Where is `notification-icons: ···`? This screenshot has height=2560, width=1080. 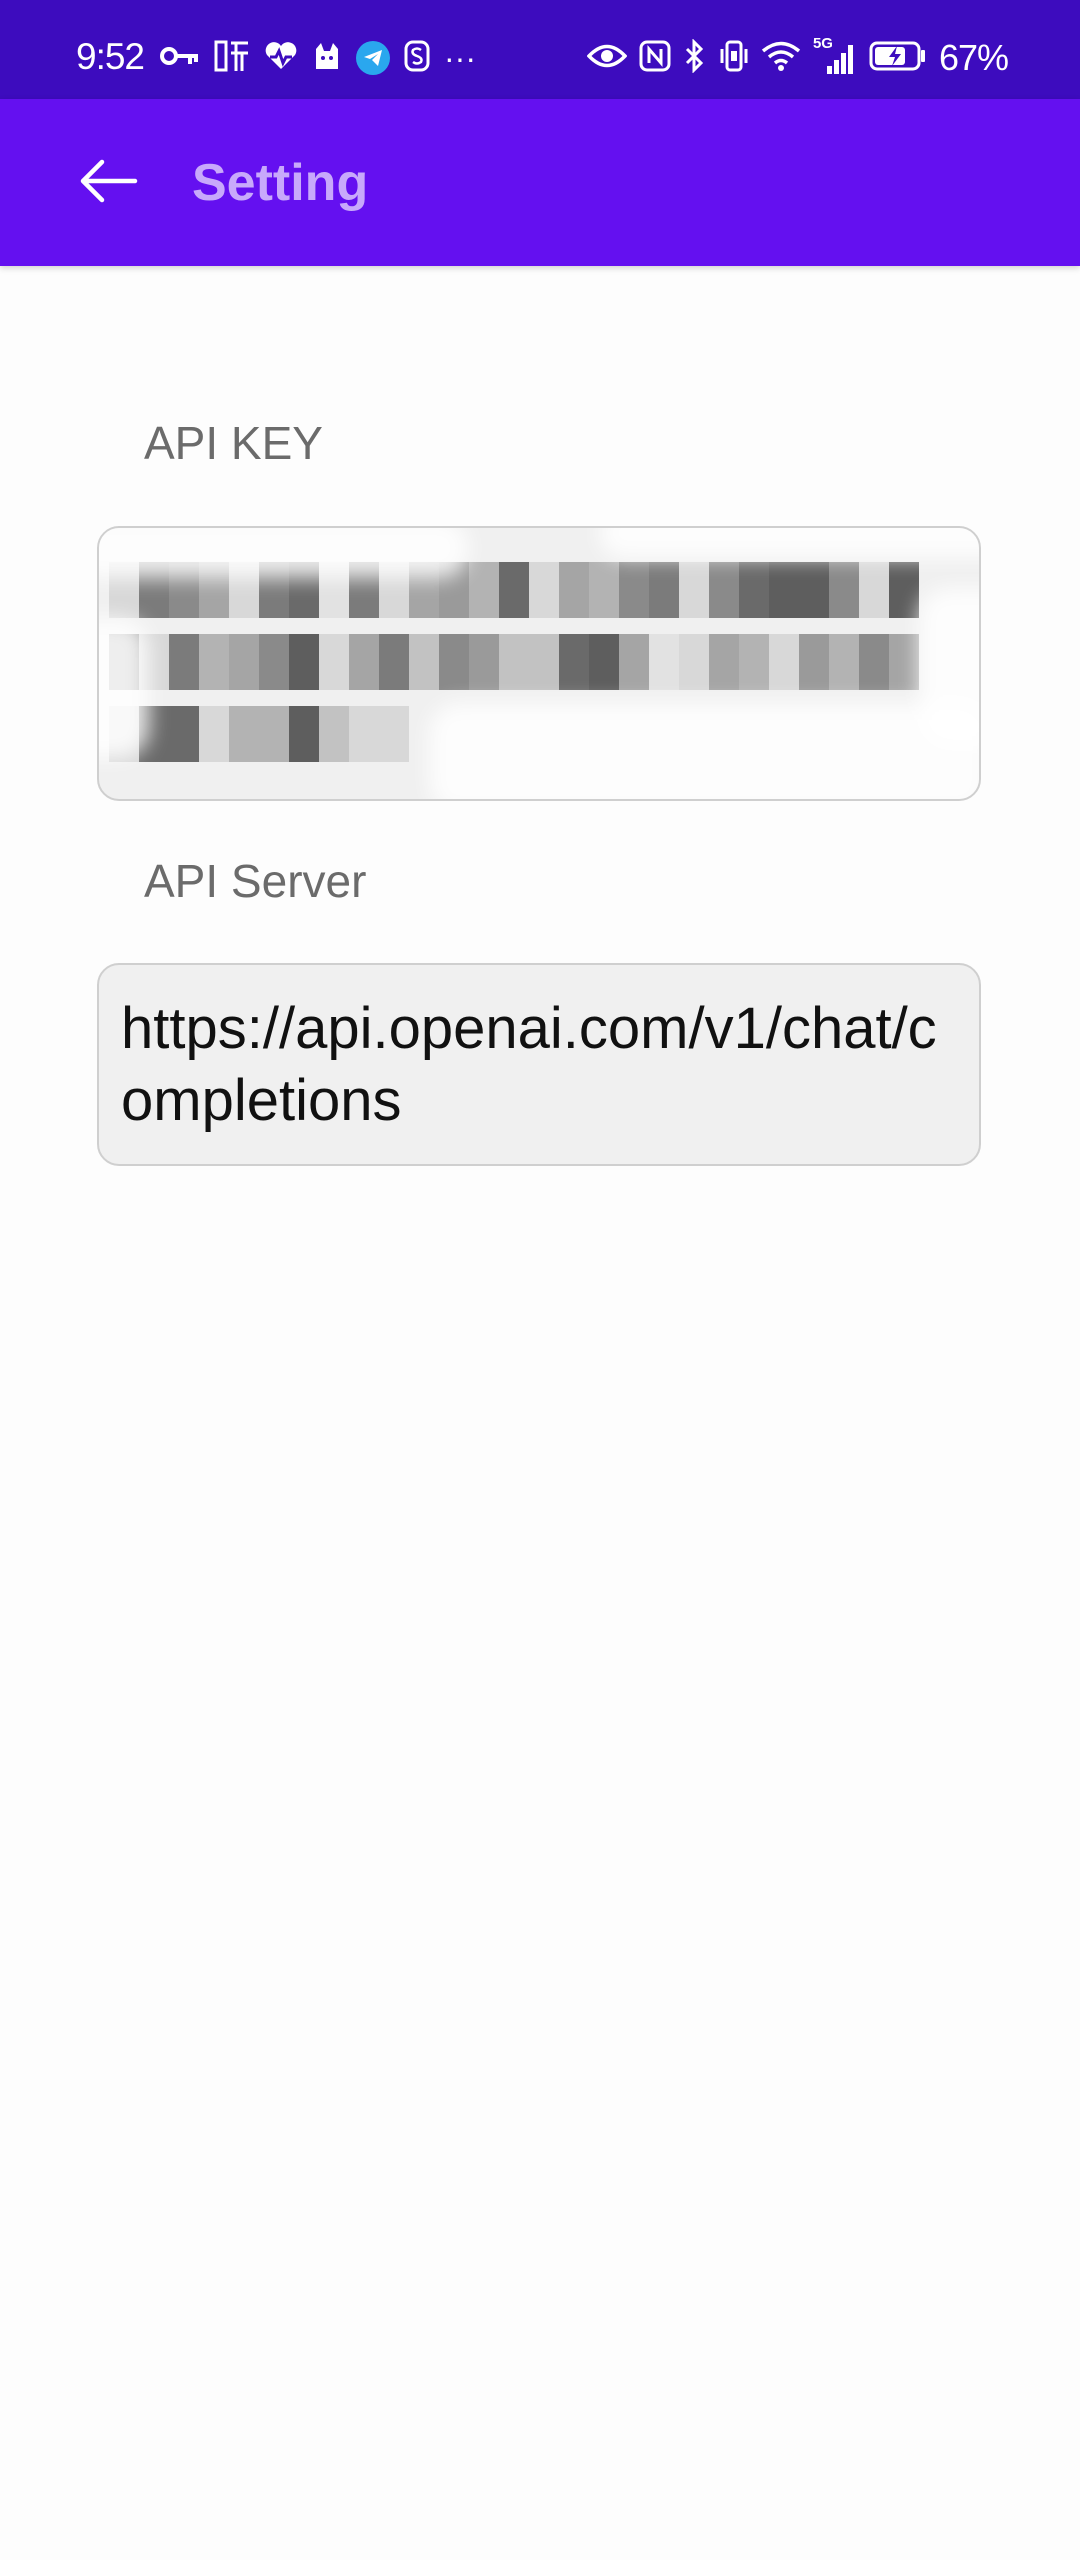 notification-icons: ··· is located at coordinates (318, 58).